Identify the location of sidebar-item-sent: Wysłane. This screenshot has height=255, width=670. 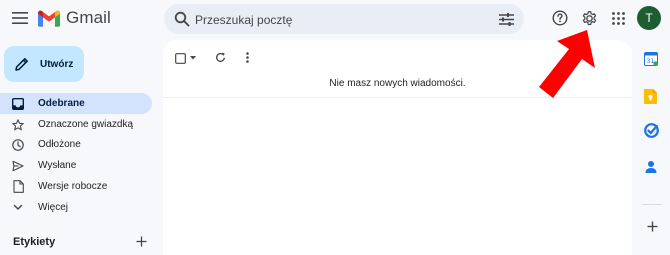
(76, 165).